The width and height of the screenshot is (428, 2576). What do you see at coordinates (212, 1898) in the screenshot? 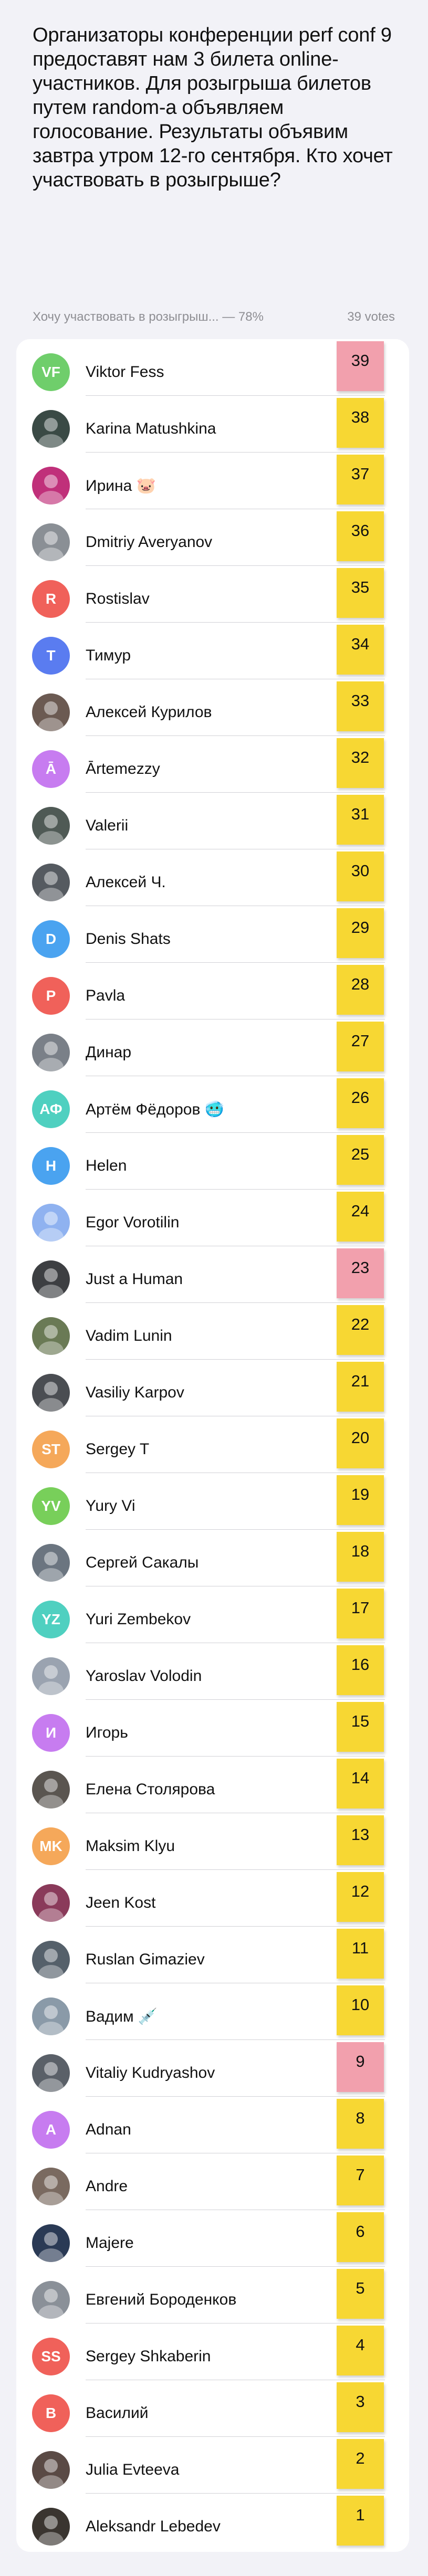
I see `voter-row: Jeen Kost 12` at bounding box center [212, 1898].